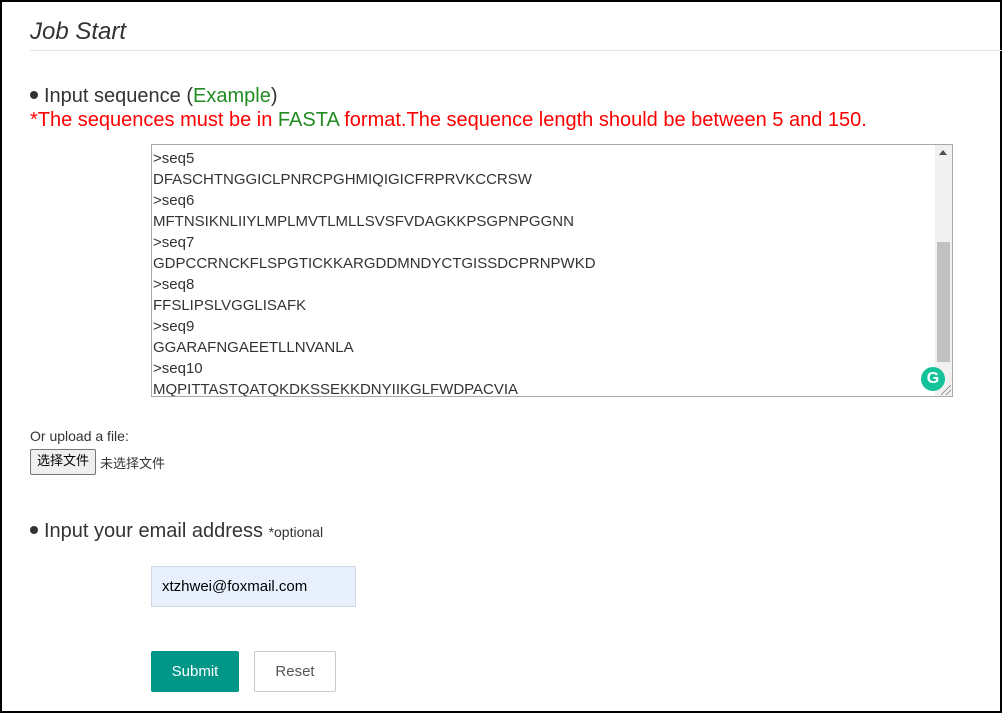  Describe the element at coordinates (274, 96) in the screenshot. I see `sequence-heading-suffix: )` at that location.